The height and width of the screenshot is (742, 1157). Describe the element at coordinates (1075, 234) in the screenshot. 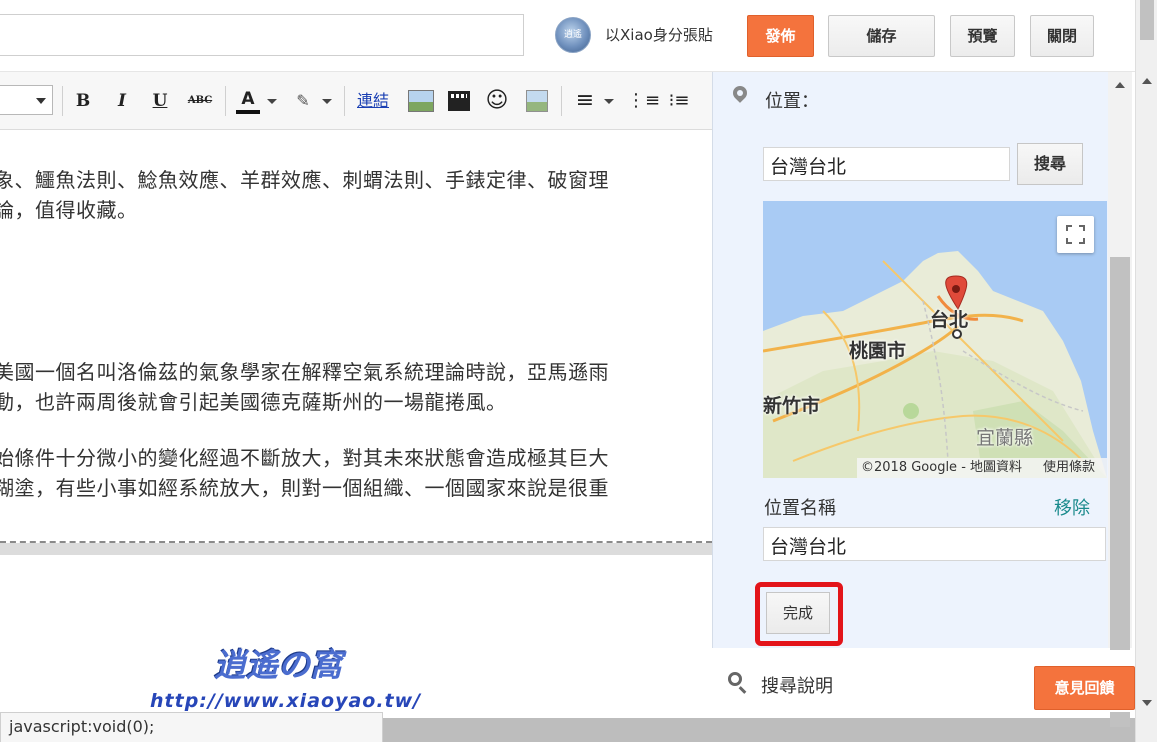

I see `fullscreen-icon` at that location.